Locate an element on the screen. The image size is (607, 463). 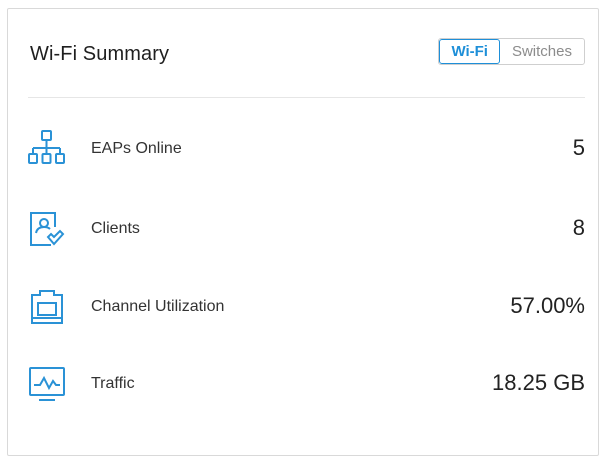
toggle-switches: Switches is located at coordinates (542, 51).